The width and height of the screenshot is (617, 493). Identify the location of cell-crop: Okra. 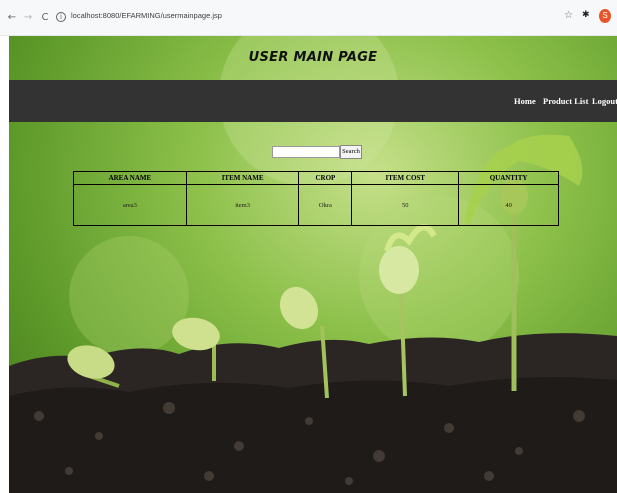
(325, 205).